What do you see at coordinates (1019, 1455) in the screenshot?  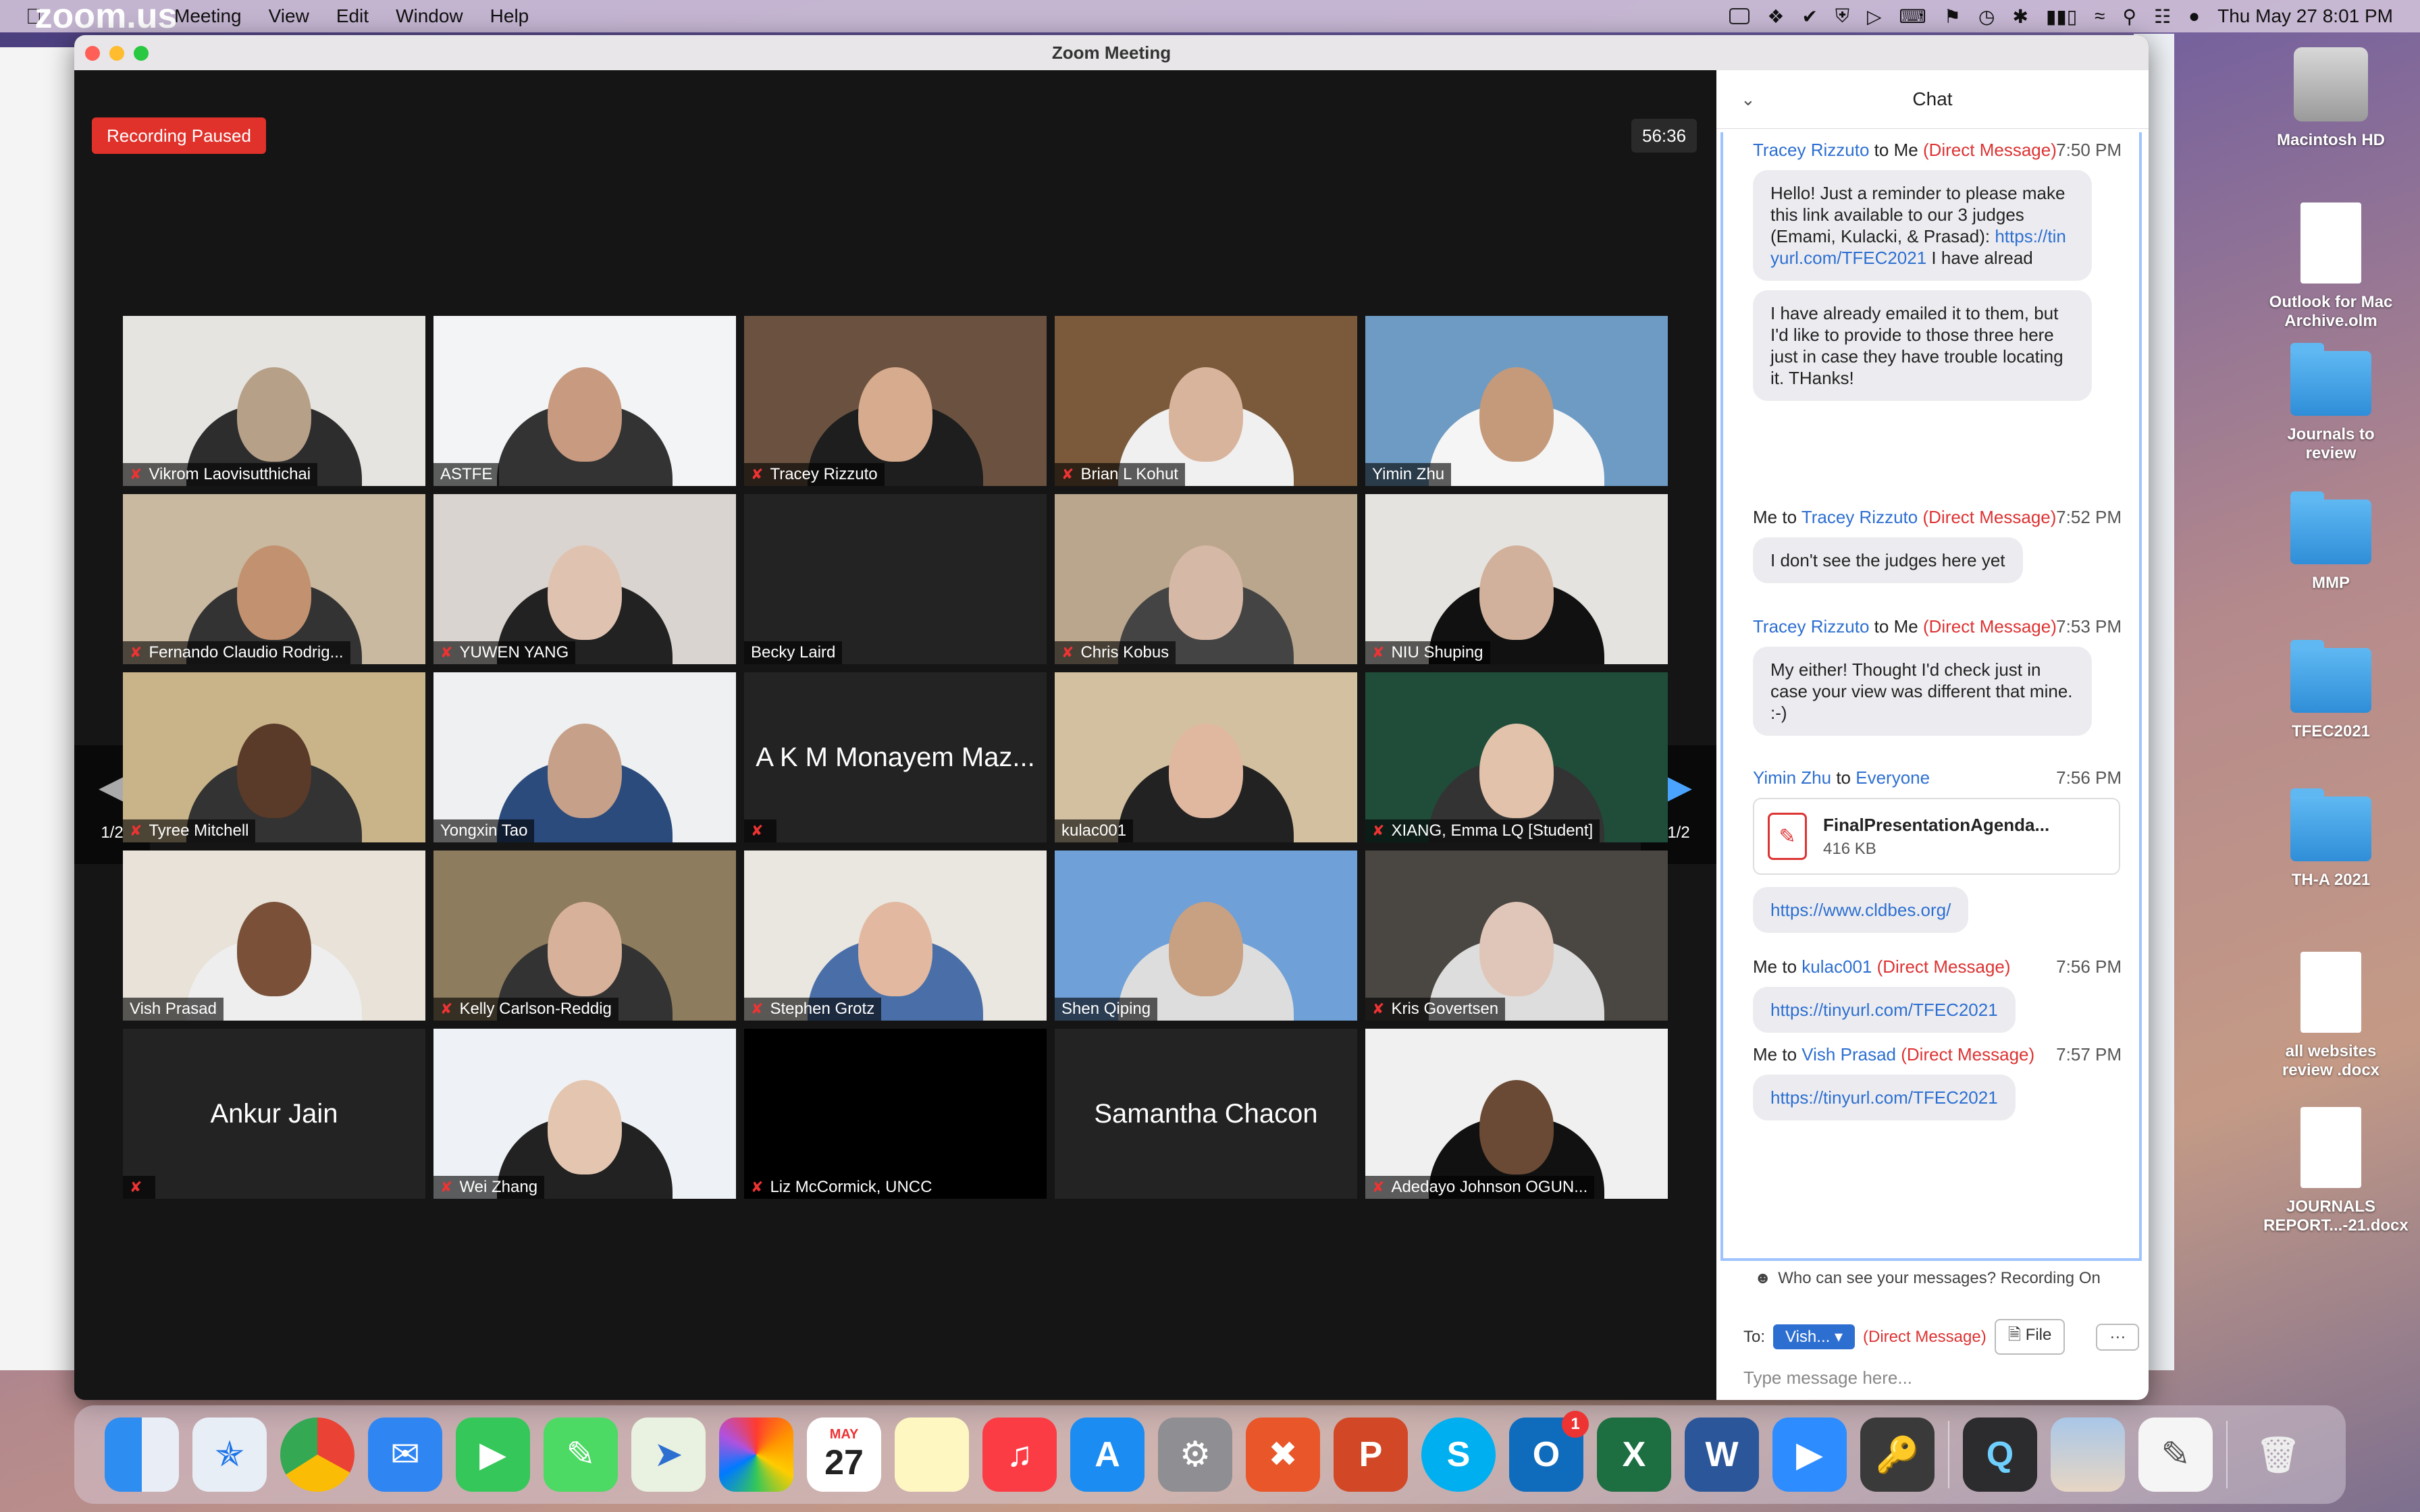 I see `music-icon: ♫` at bounding box center [1019, 1455].